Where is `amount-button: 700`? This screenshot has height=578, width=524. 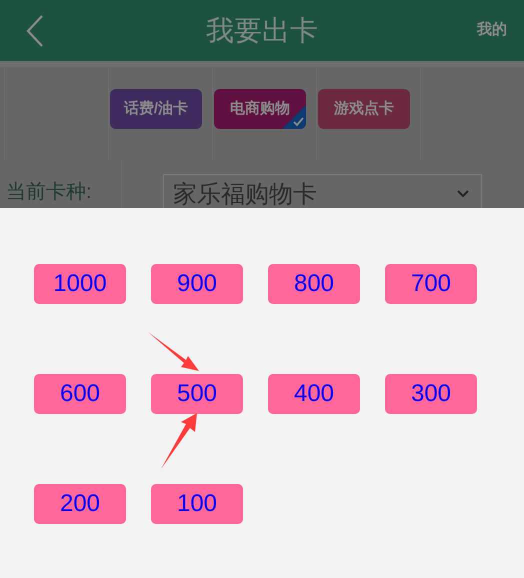 amount-button: 700 is located at coordinates (431, 284).